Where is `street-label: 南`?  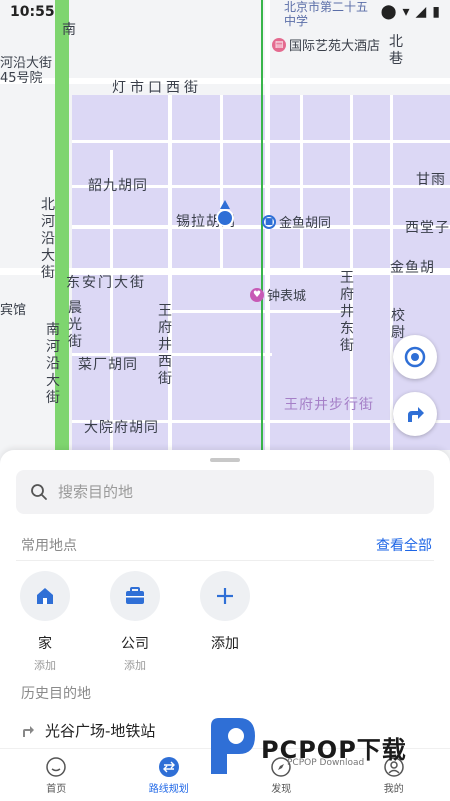 street-label: 南 is located at coordinates (69, 30).